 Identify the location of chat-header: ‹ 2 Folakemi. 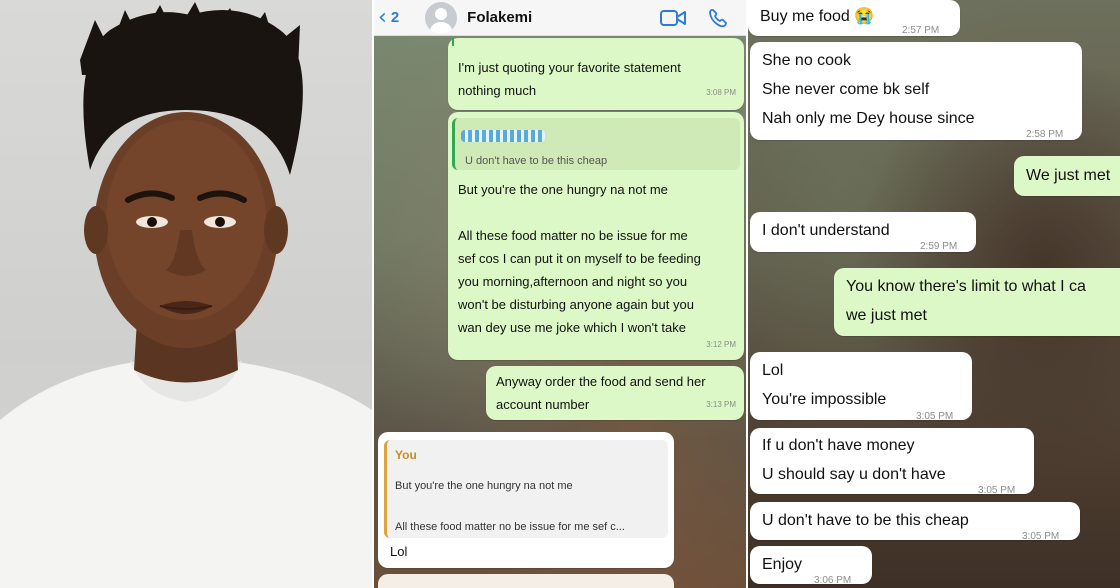
(560, 18).